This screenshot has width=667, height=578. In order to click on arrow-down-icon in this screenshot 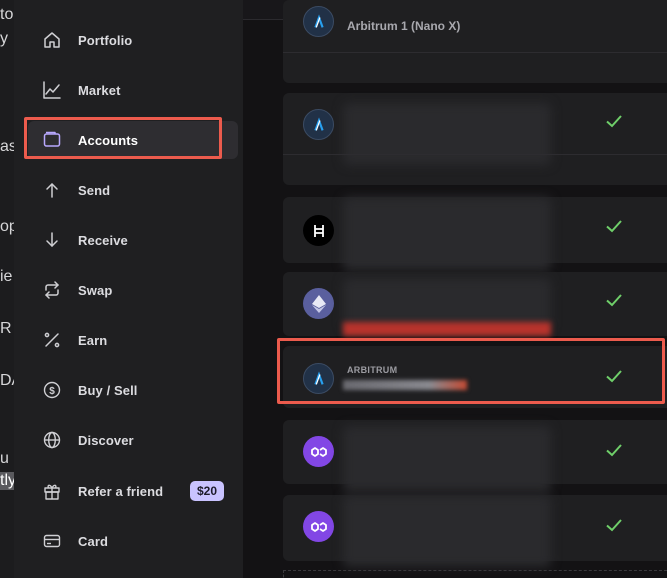, I will do `click(52, 240)`.